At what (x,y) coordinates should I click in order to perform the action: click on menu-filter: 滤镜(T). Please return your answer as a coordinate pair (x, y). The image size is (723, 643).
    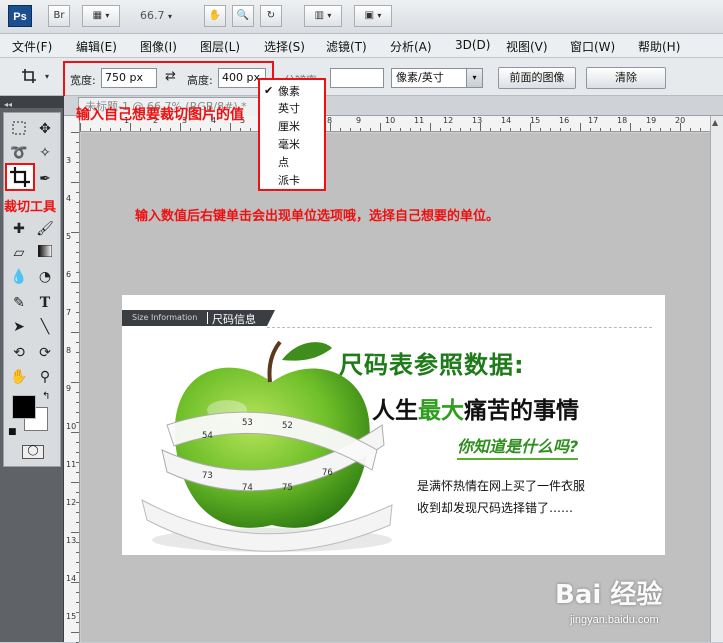
    Looking at the image, I should click on (346, 46).